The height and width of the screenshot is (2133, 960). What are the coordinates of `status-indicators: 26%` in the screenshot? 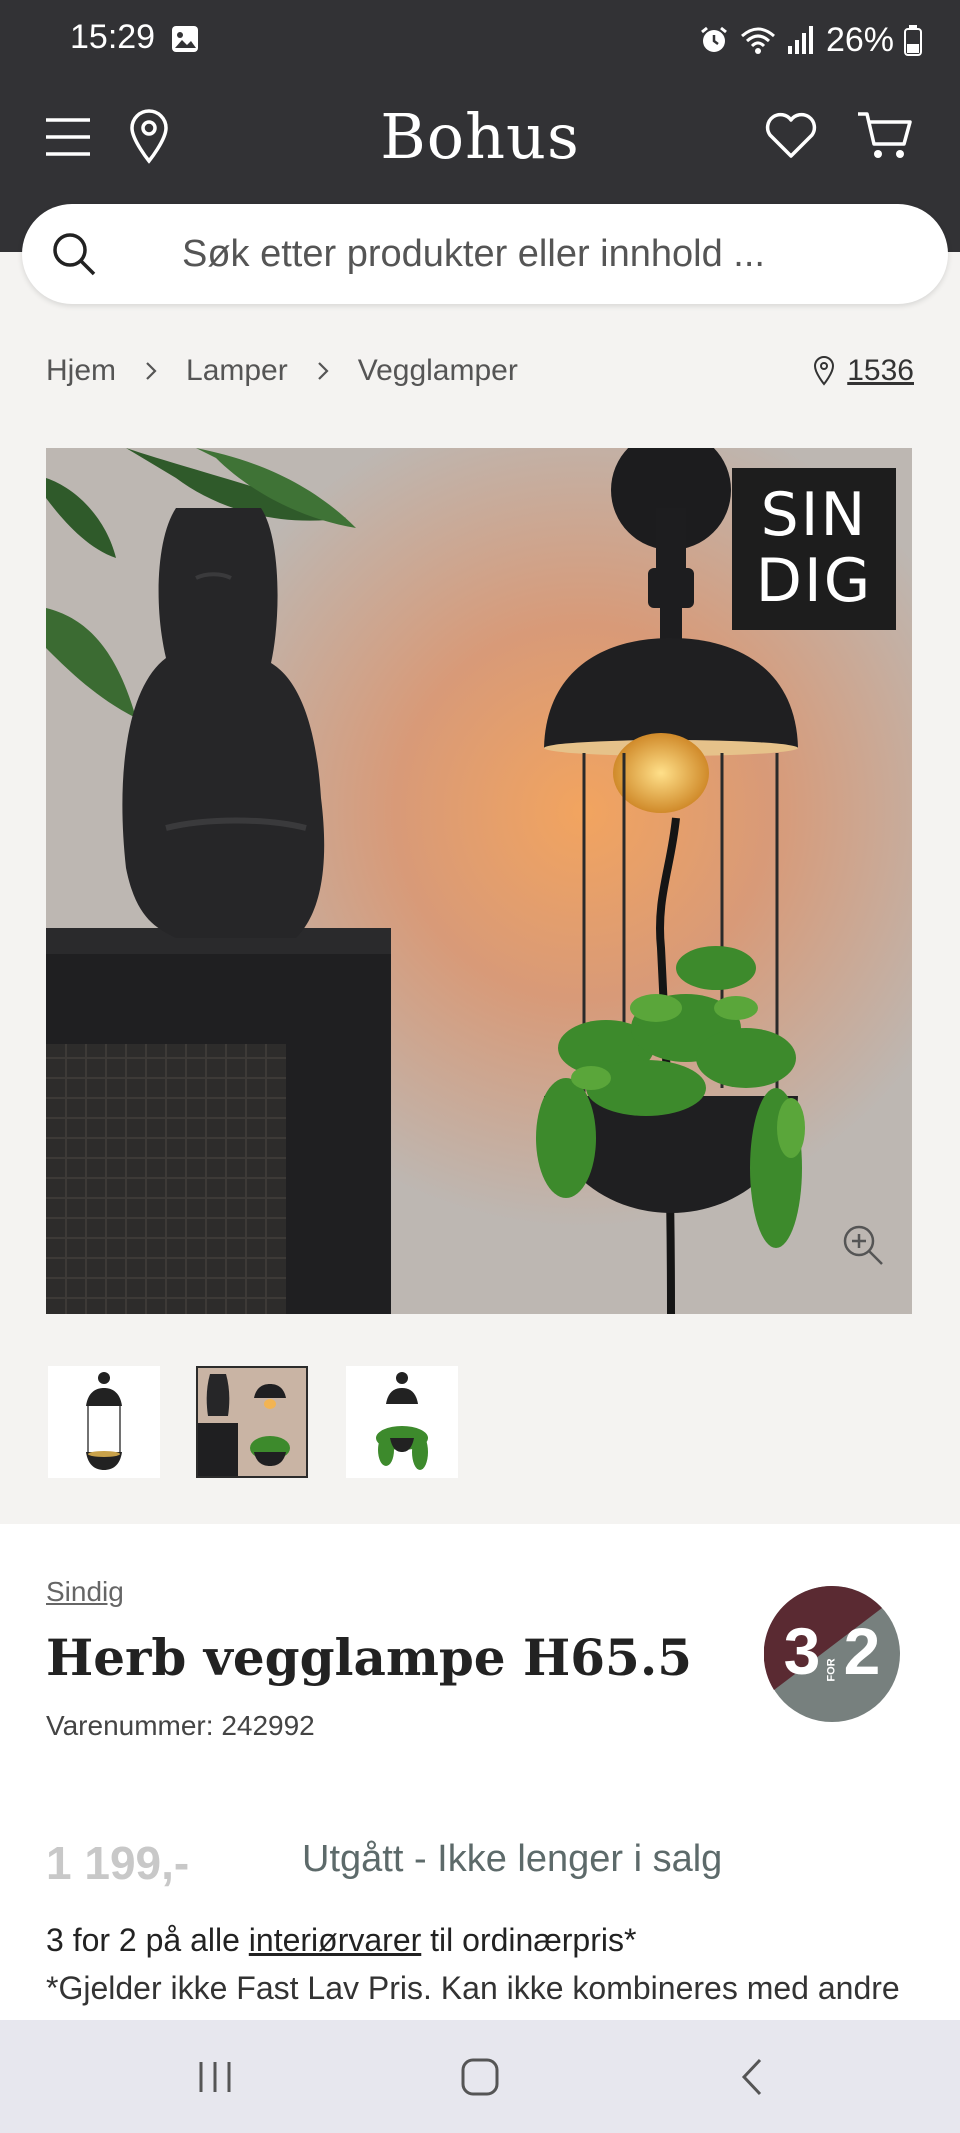 It's located at (810, 40).